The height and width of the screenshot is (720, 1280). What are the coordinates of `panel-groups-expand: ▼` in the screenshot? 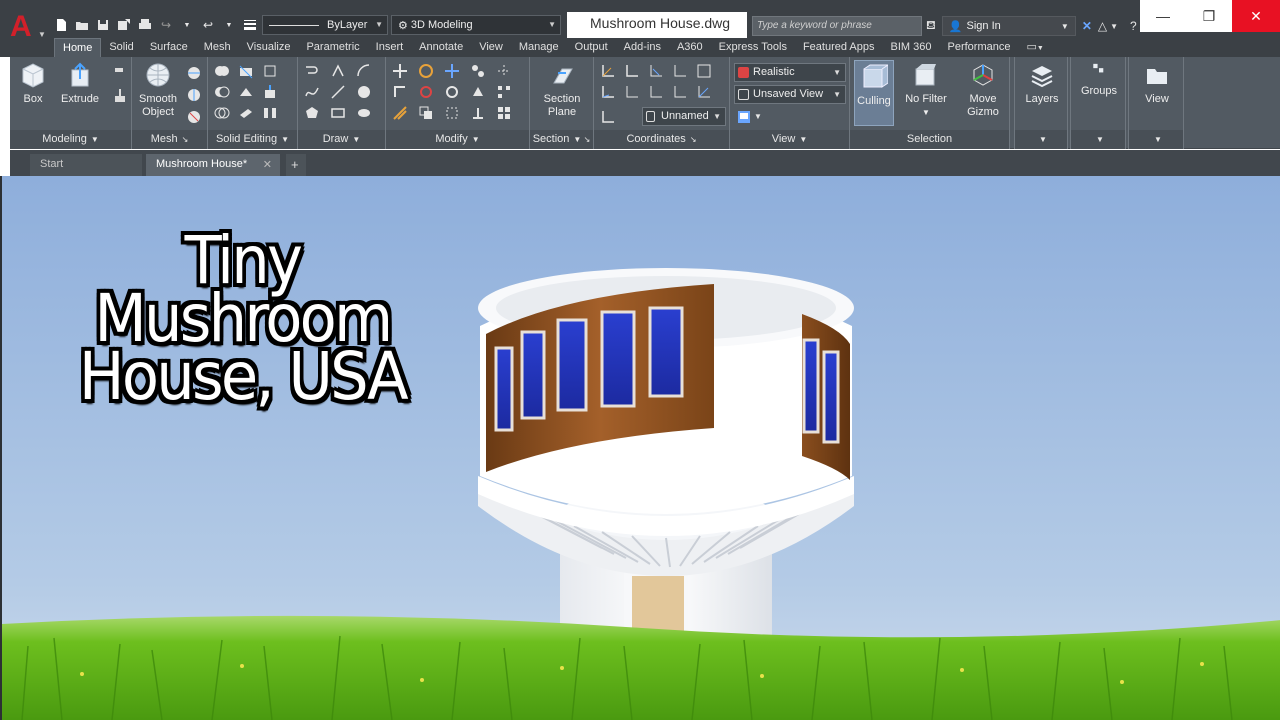 It's located at (1098, 139).